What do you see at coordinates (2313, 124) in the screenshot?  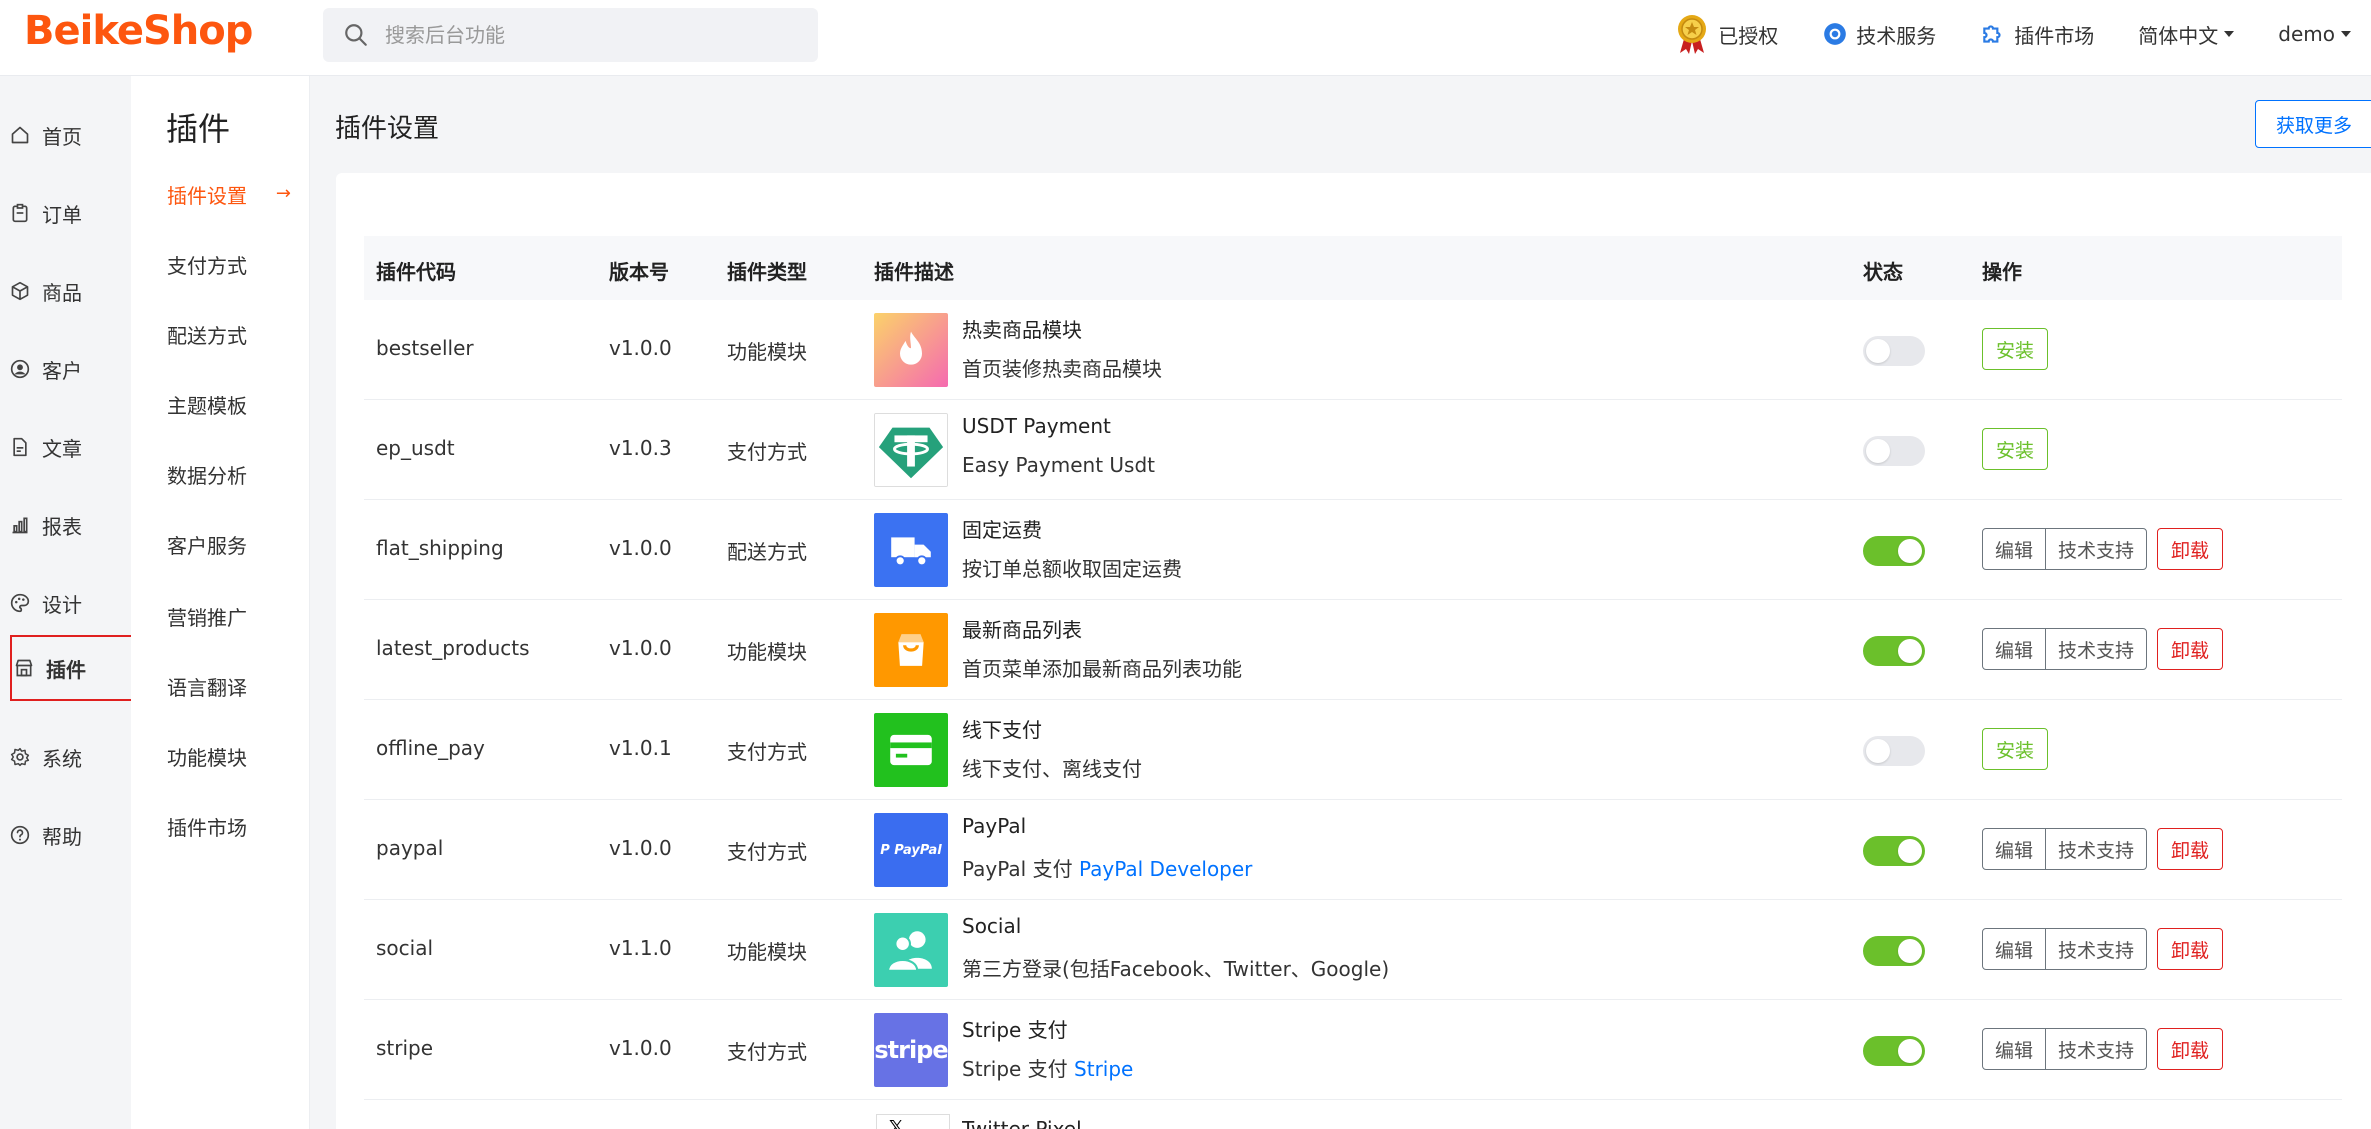 I see `get-more-button: 获取更多` at bounding box center [2313, 124].